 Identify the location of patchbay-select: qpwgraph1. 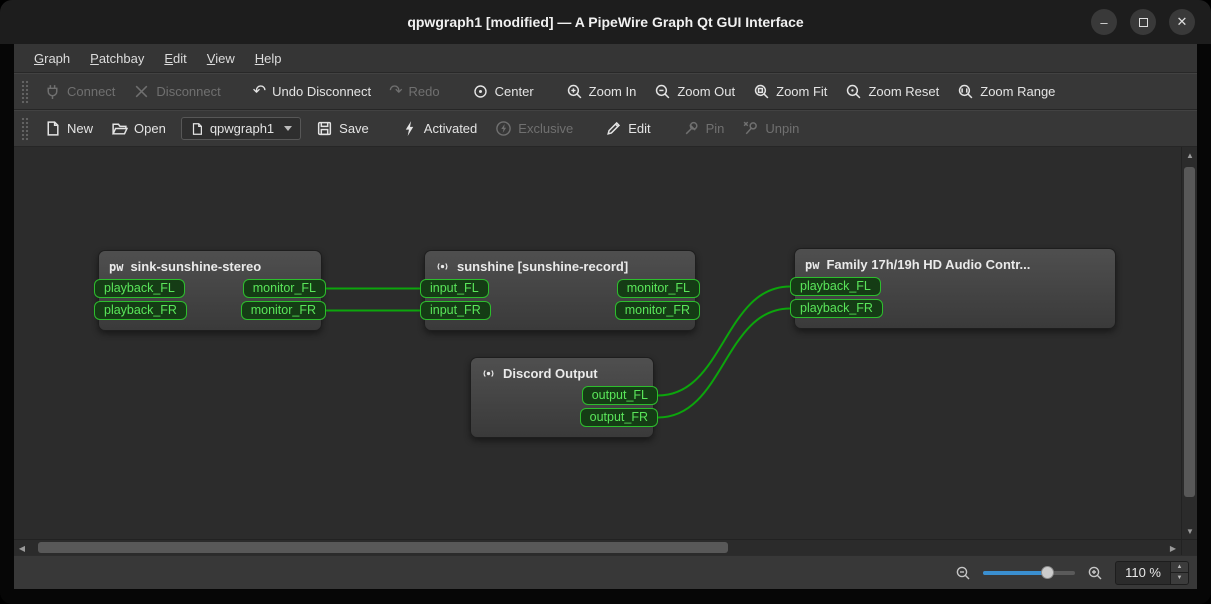
(241, 128).